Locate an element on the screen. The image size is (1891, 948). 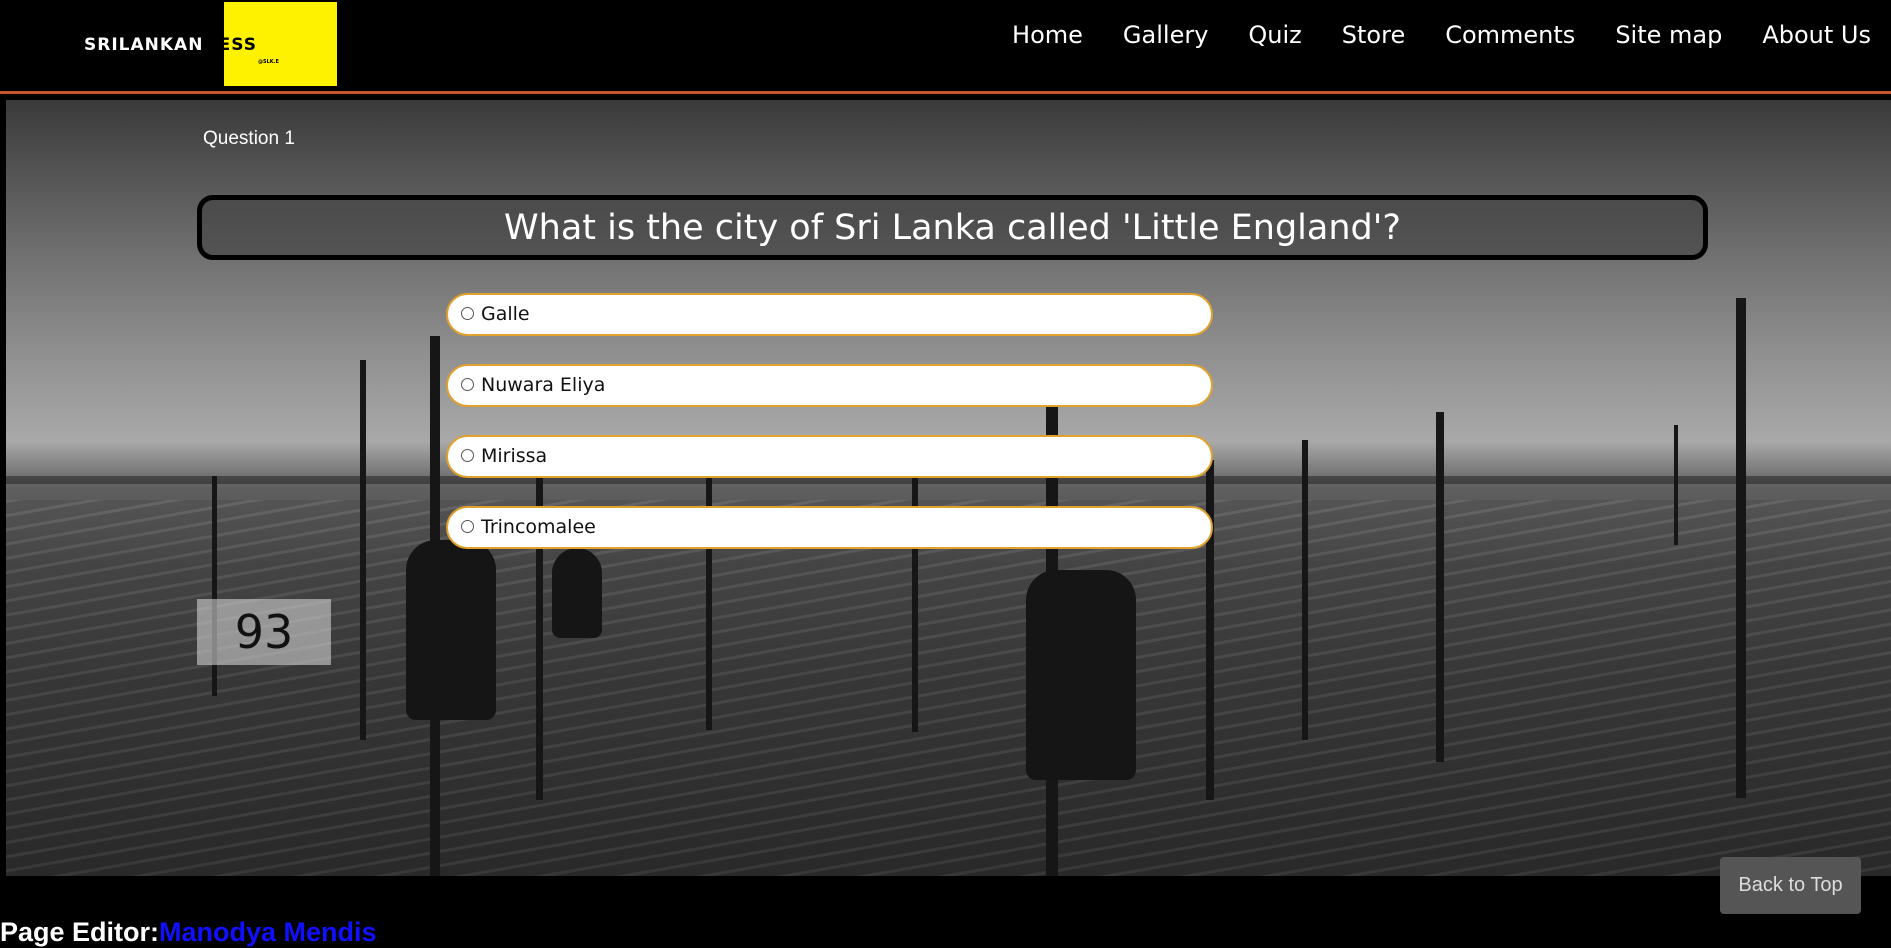
nav-store: Store is located at coordinates (1373, 36).